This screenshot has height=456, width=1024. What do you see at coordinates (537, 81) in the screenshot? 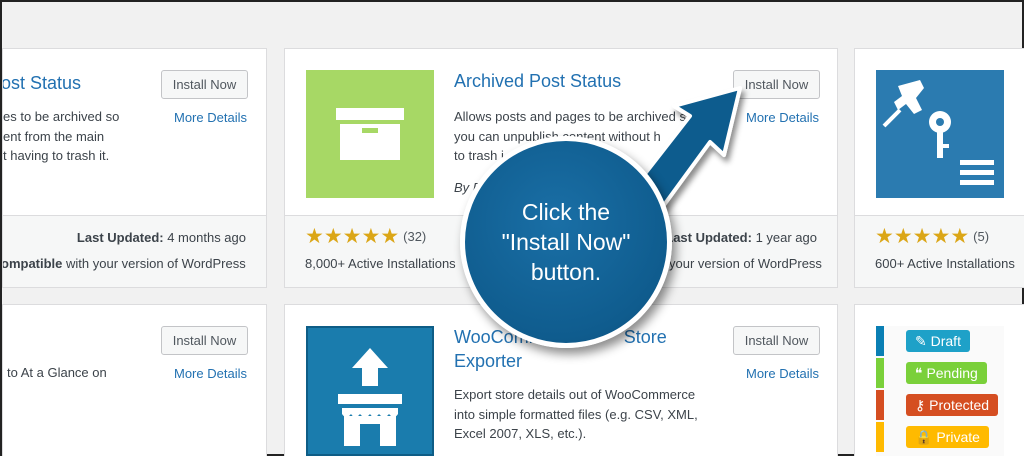
I see `plugin-title: Archived Post Status` at bounding box center [537, 81].